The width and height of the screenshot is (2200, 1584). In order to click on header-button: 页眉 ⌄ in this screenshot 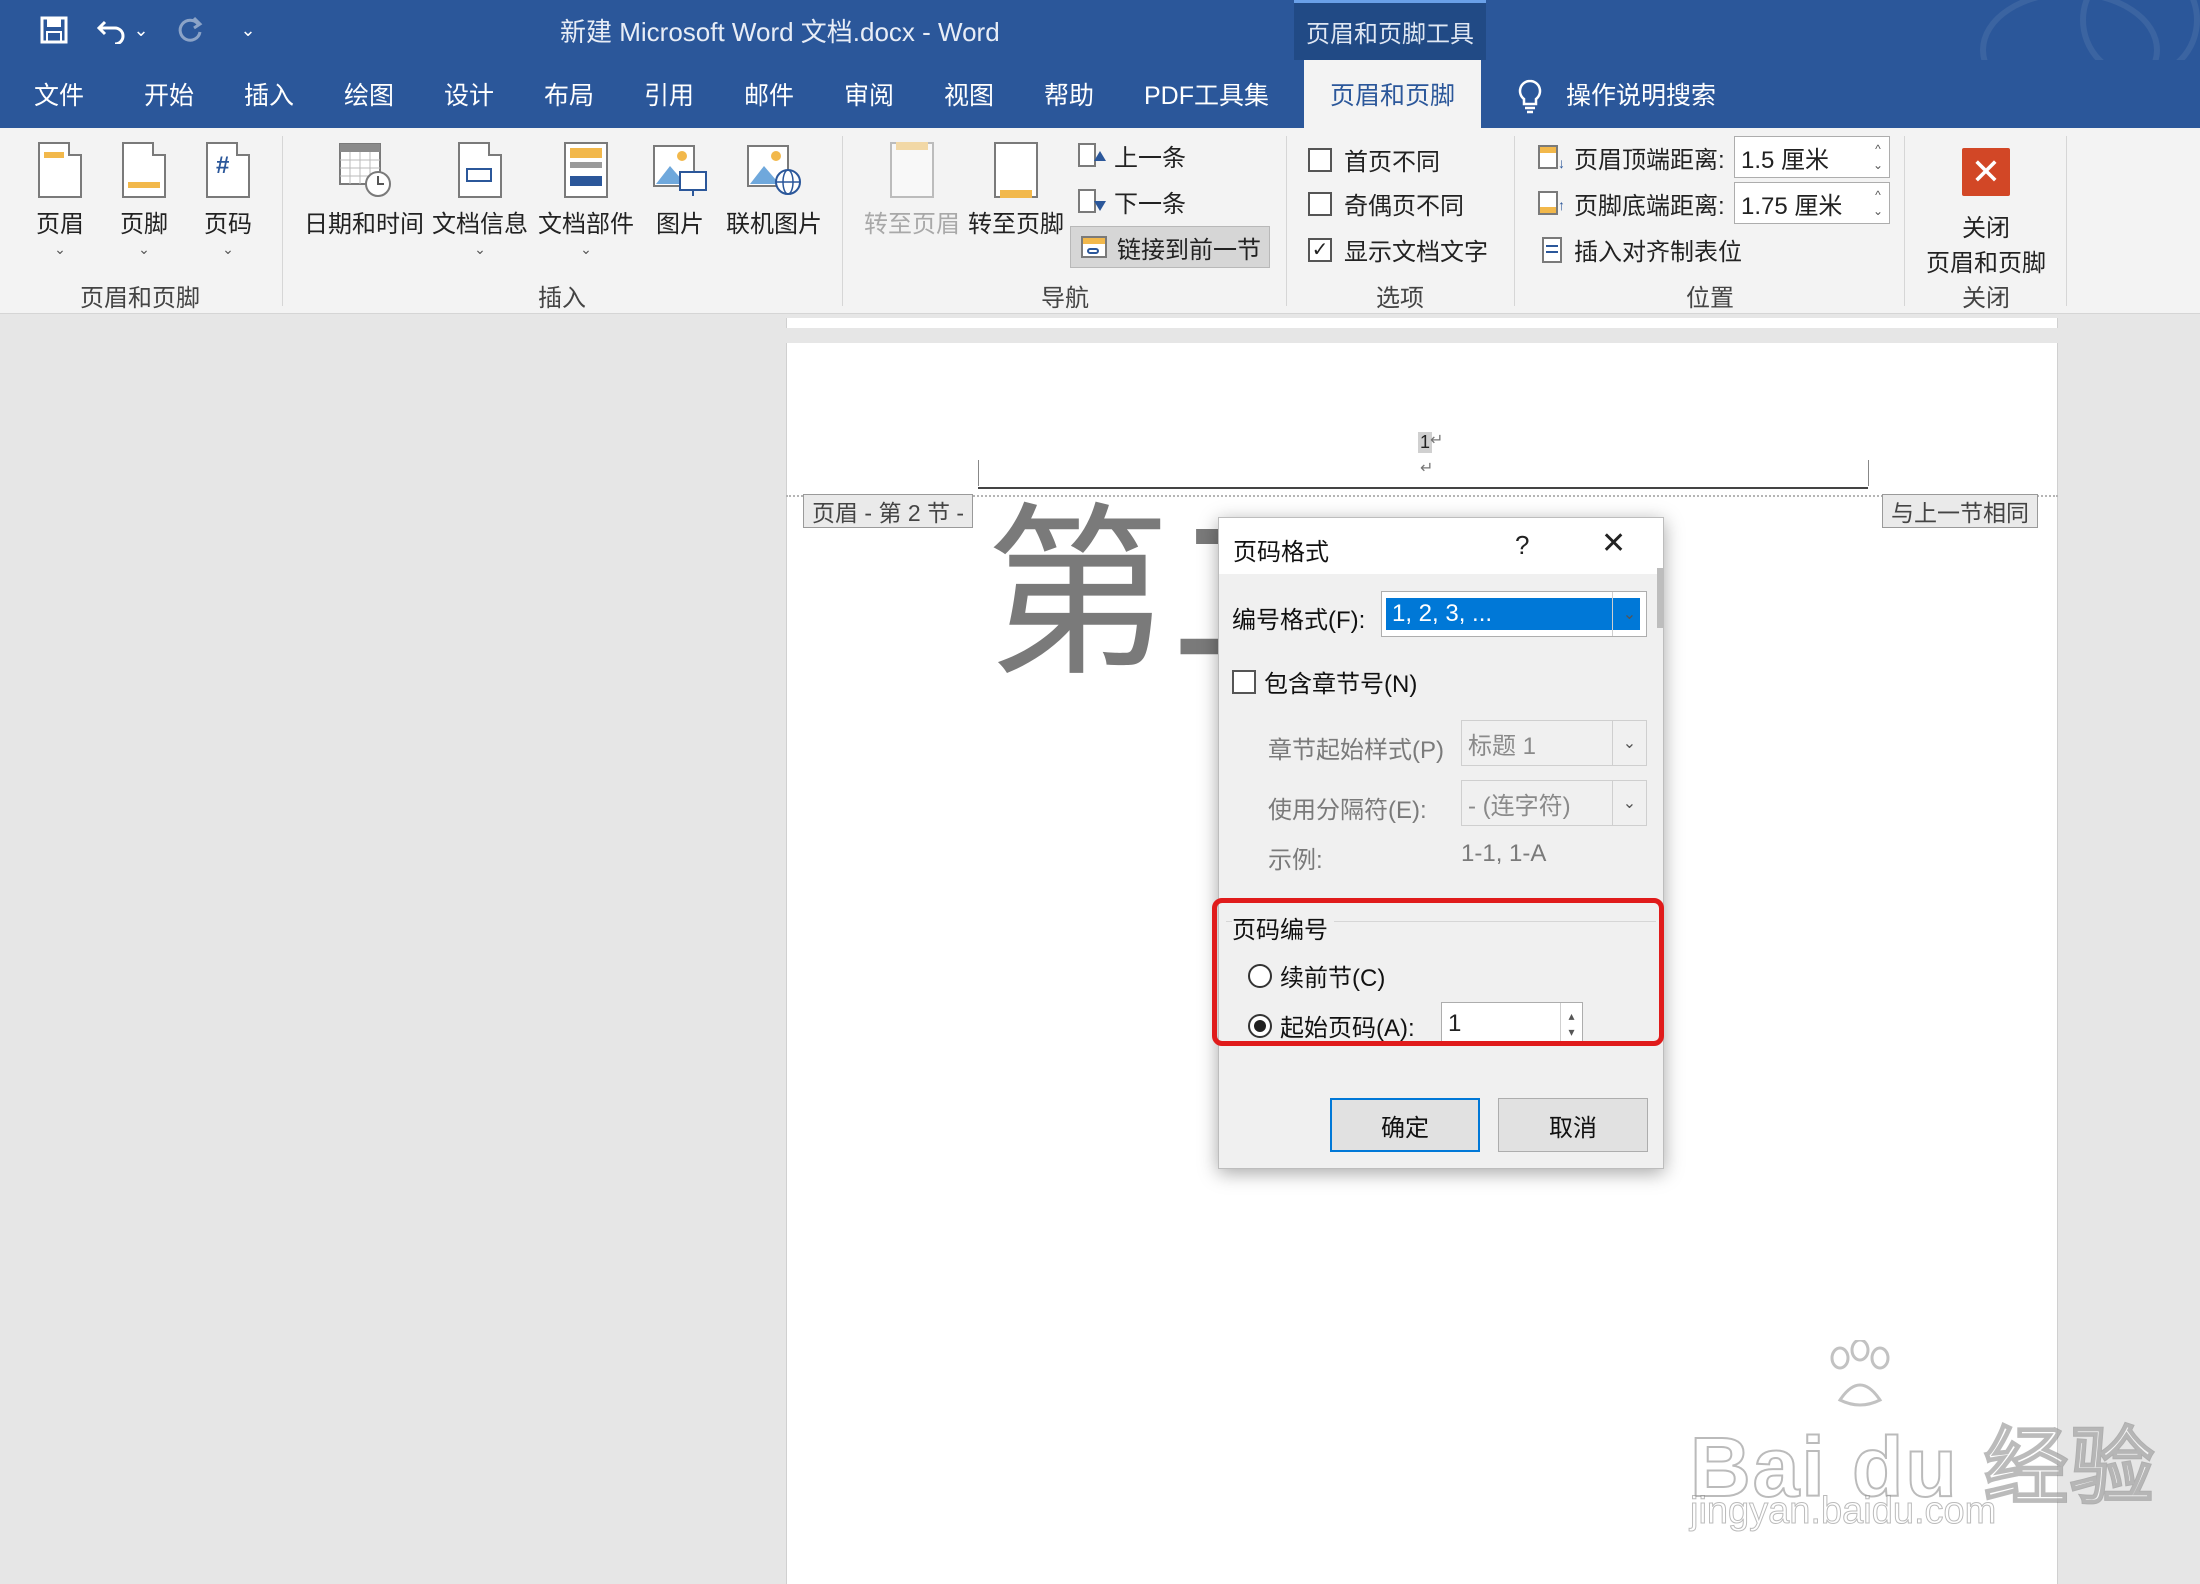, I will do `click(60, 198)`.